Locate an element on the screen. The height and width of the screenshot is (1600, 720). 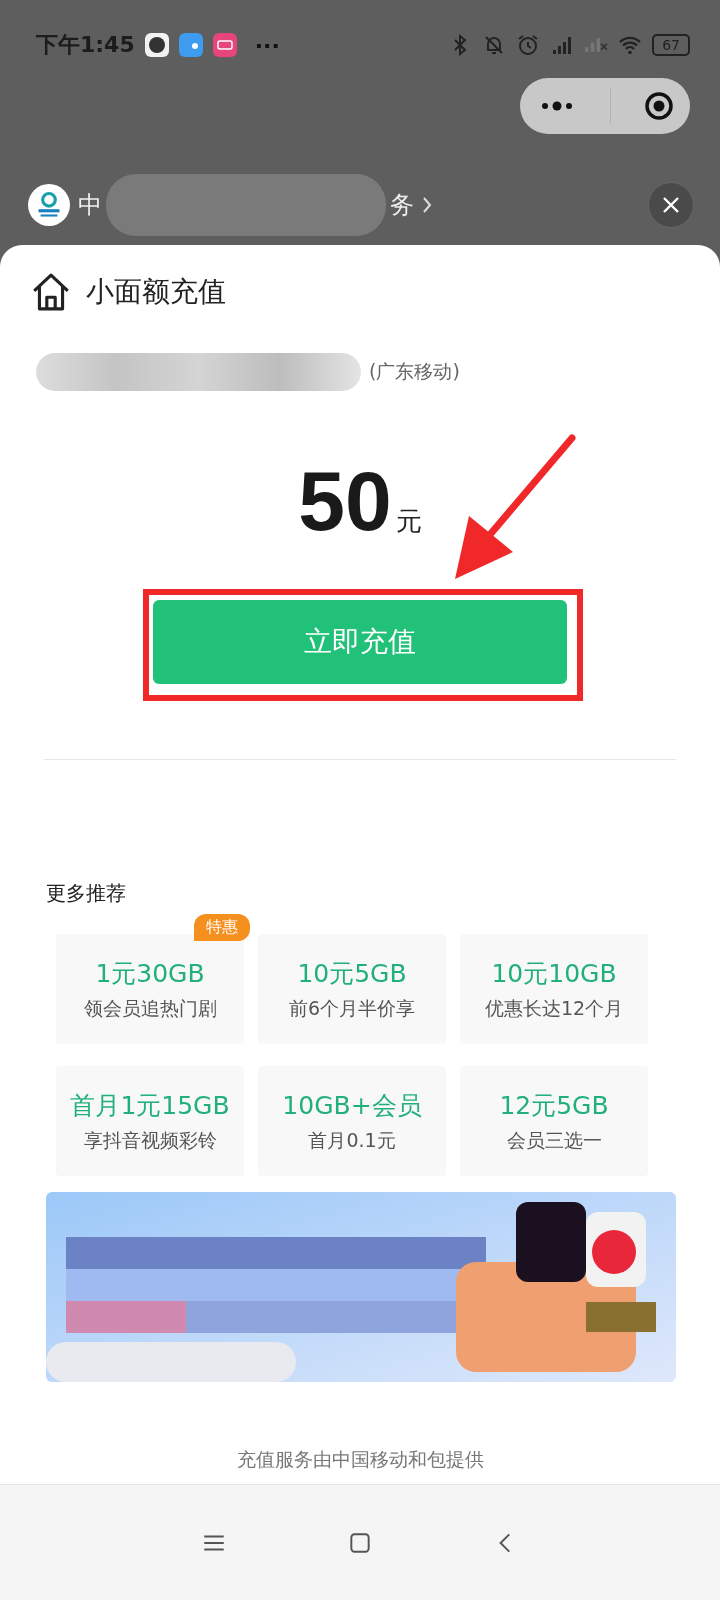
mini-program-name: 中 is located at coordinates (90, 205).